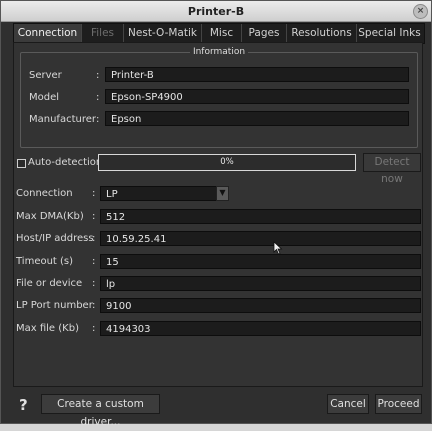 The image size is (432, 431). I want to click on information-title: Information, so click(219, 52).